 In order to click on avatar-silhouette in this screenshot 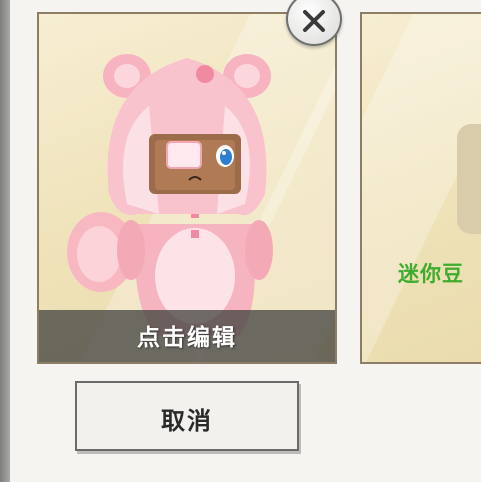, I will do `click(469, 179)`.